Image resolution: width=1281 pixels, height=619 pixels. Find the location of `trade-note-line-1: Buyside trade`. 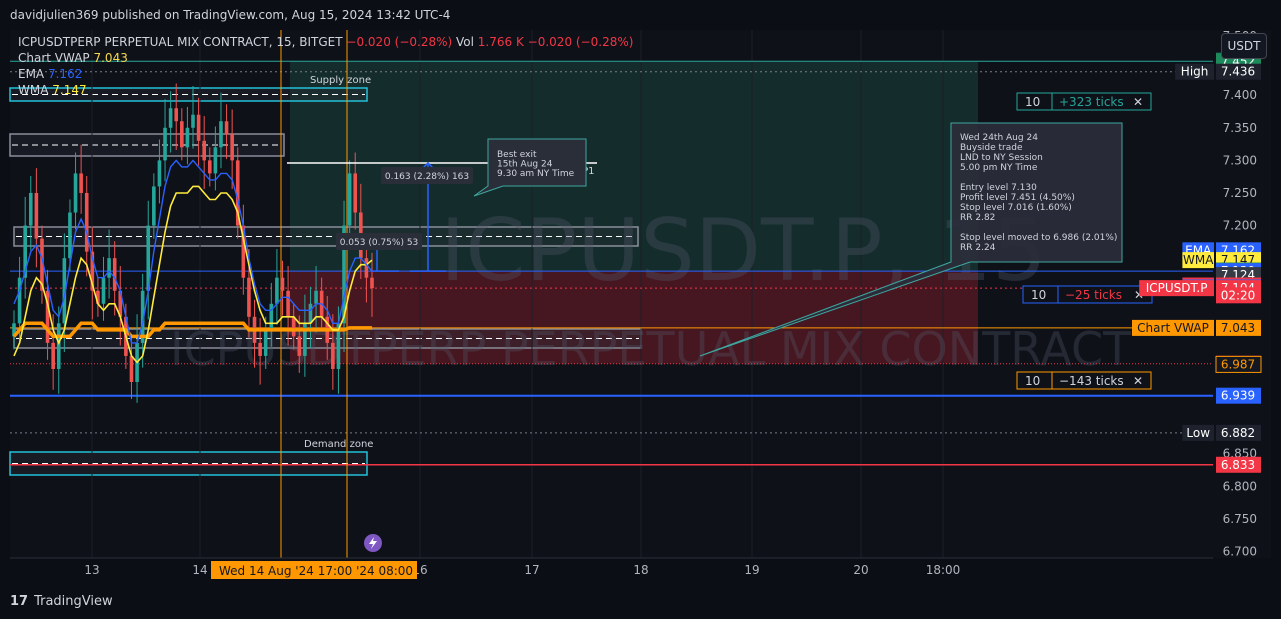

trade-note-line-1: Buyside trade is located at coordinates (991, 148).